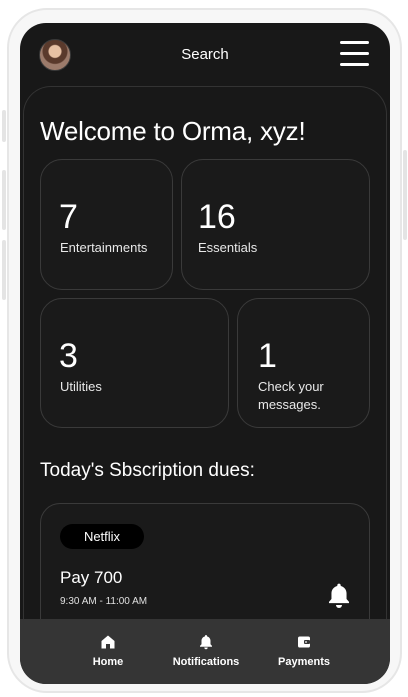 This screenshot has height=697, width=408. I want to click on search-title: Search, so click(205, 54).